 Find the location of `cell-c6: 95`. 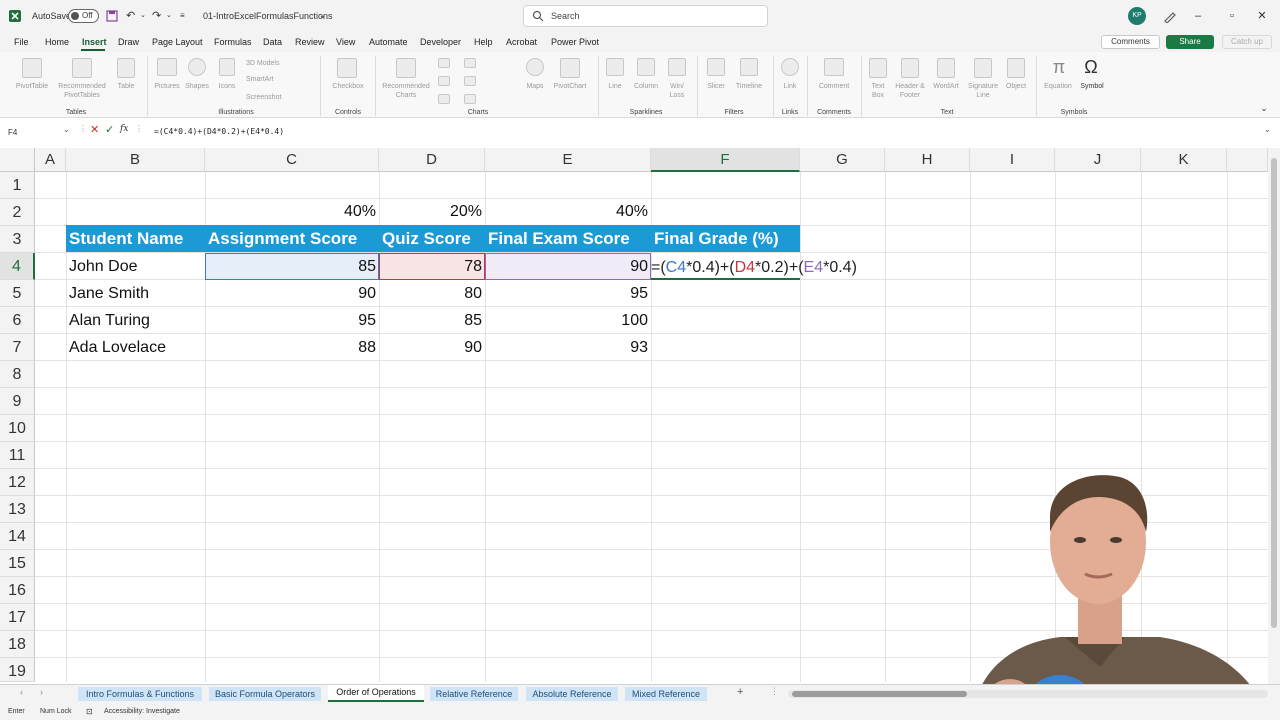

cell-c6: 95 is located at coordinates (292, 320).